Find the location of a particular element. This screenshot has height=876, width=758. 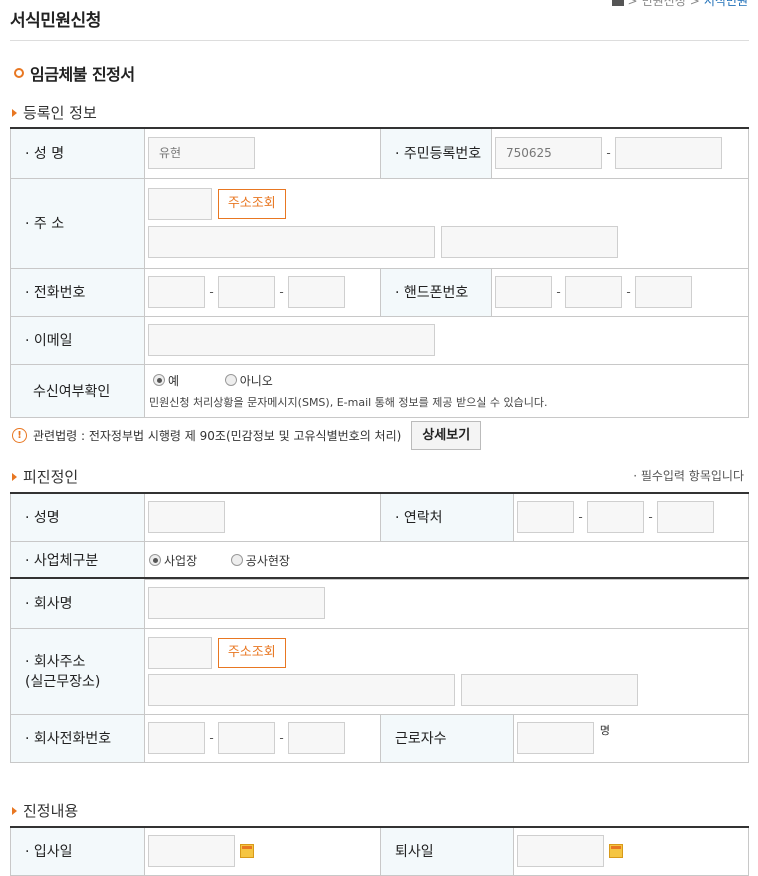

form-title: 임금체불 진정서 is located at coordinates (74, 73).